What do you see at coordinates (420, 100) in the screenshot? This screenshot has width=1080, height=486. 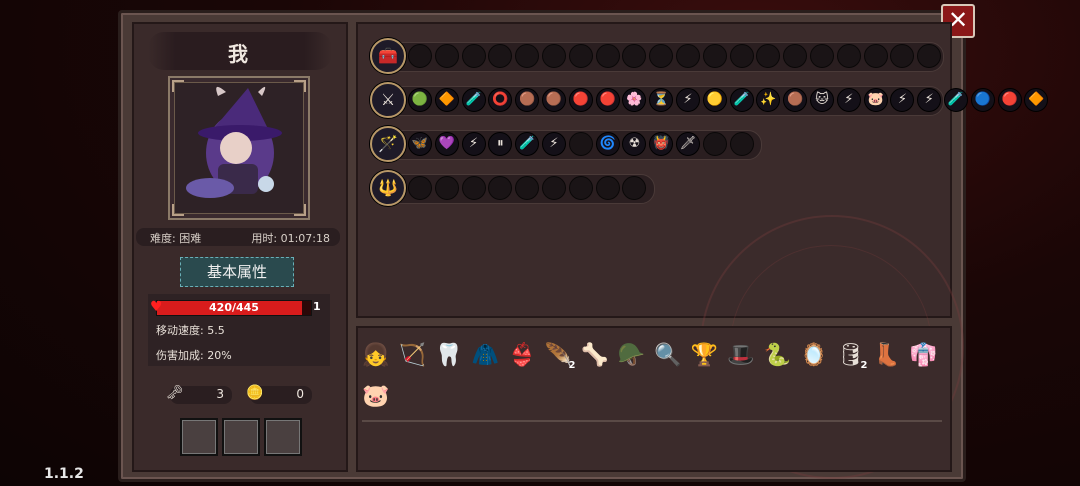 I see `skill-slot: 🟢` at bounding box center [420, 100].